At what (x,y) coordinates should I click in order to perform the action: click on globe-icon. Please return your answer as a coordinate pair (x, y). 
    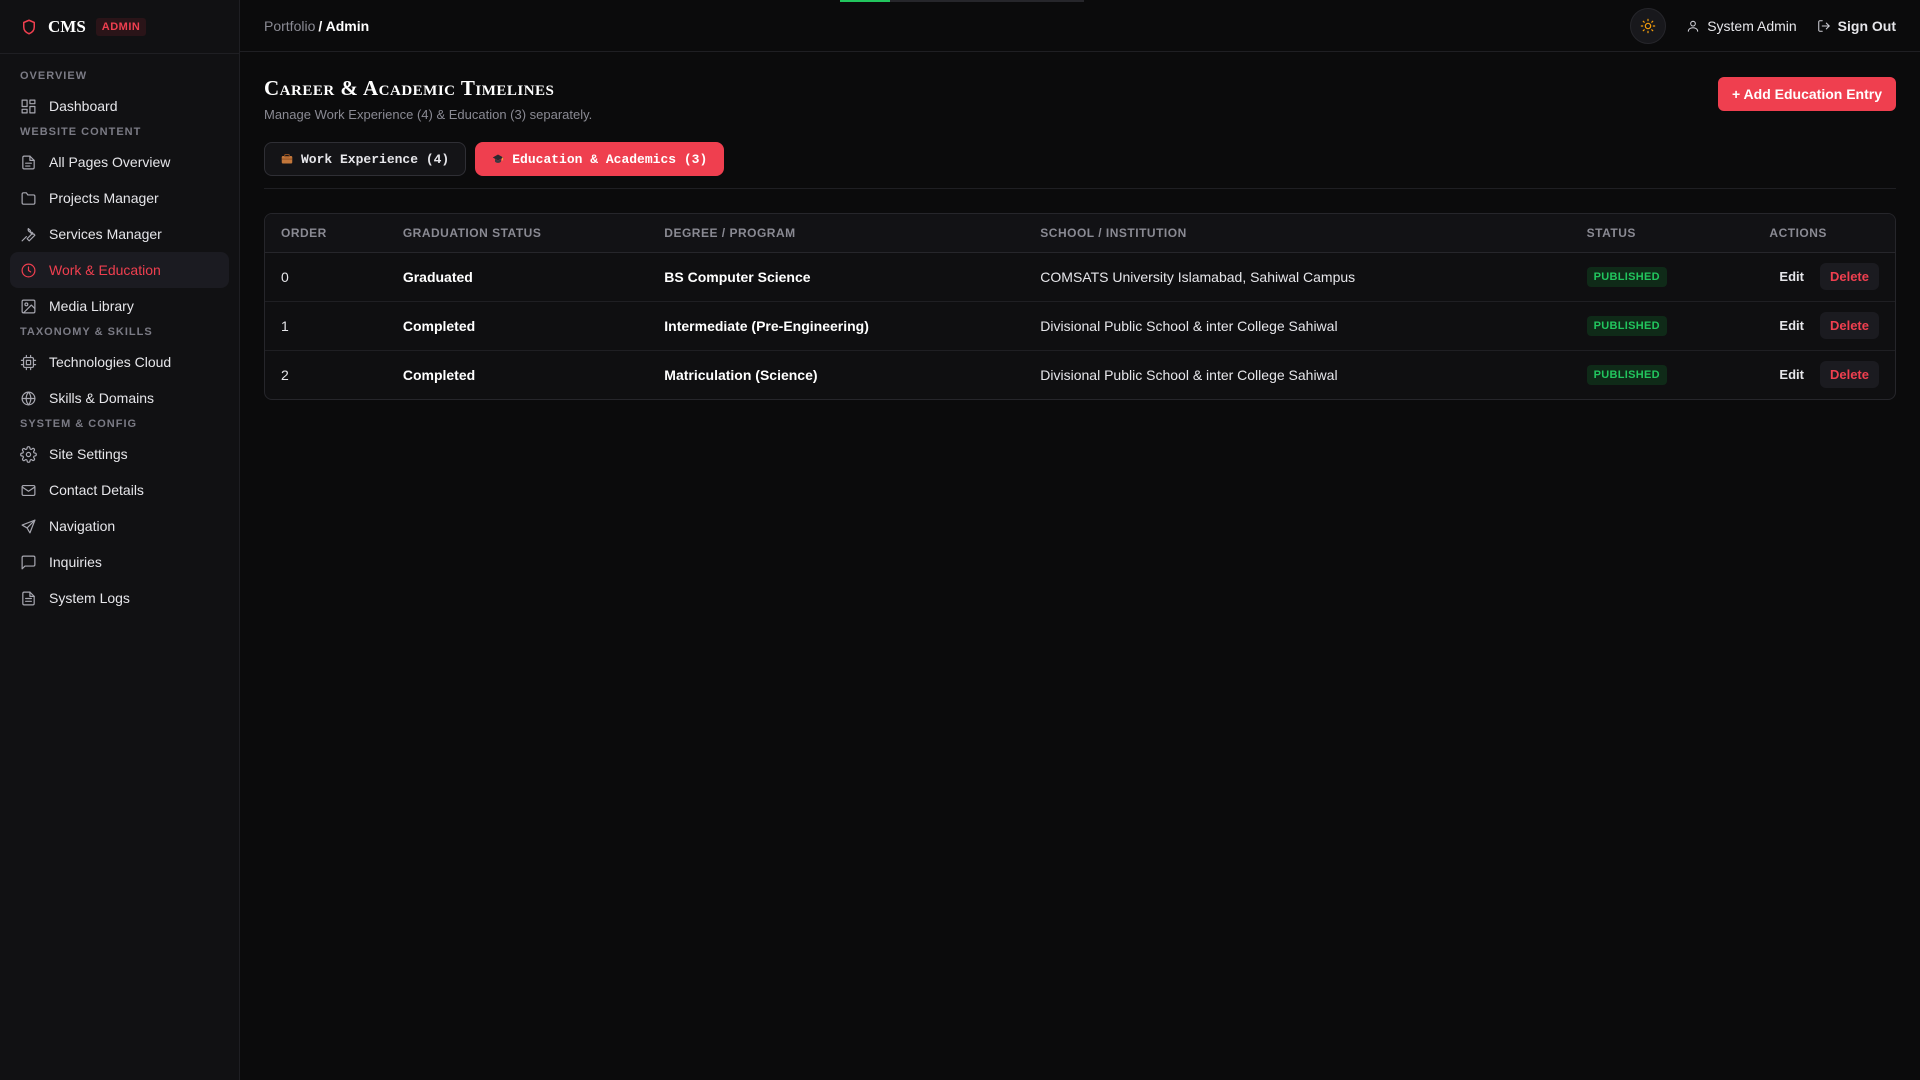
    Looking at the image, I should click on (28, 398).